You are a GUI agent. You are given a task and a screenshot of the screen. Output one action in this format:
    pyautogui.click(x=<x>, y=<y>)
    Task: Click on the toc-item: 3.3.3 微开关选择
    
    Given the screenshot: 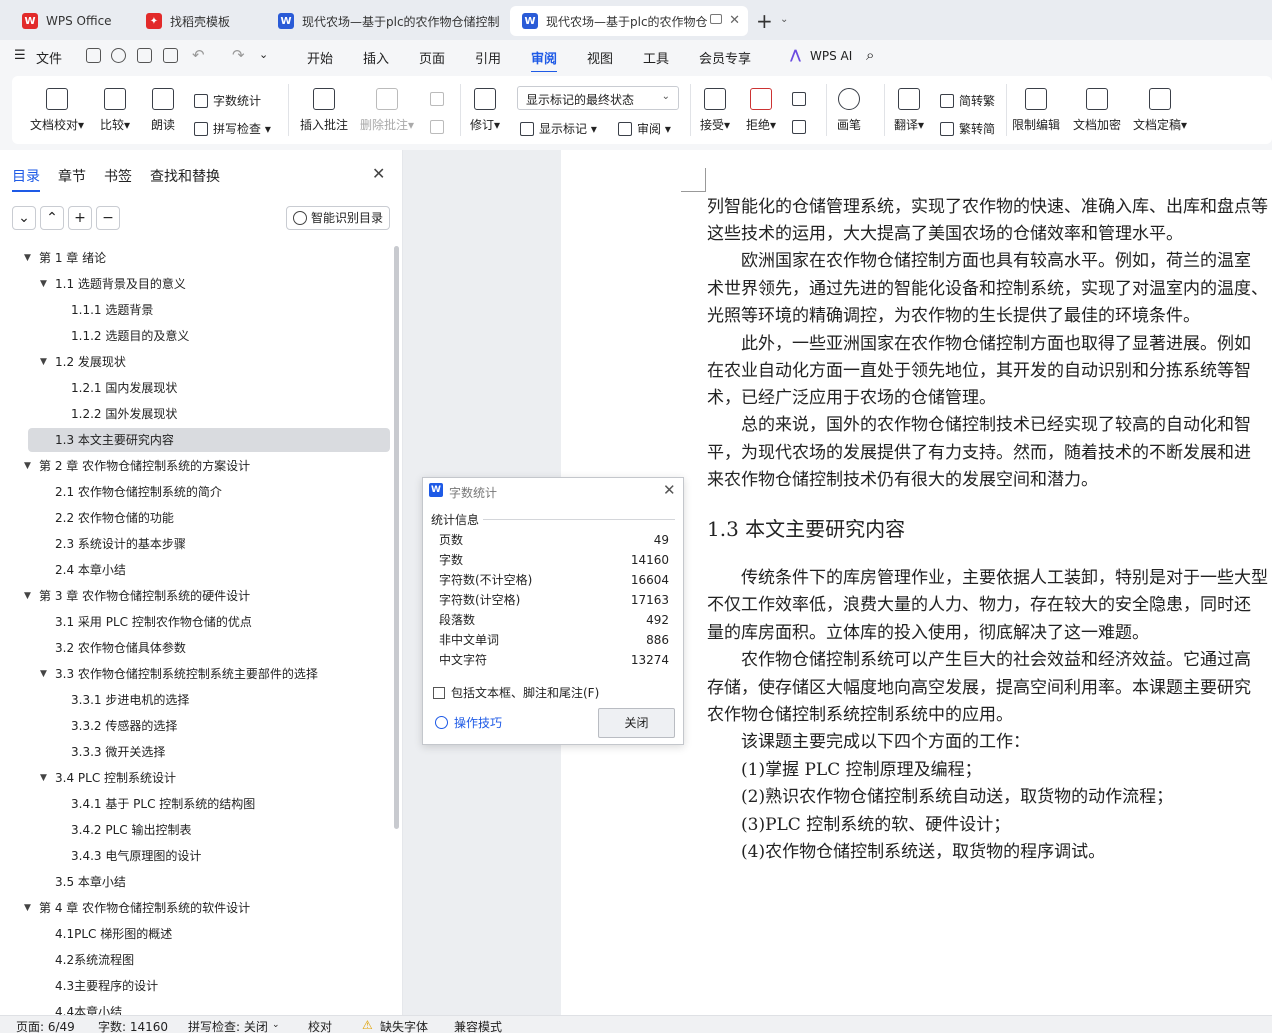 What is the action you would take?
    pyautogui.click(x=118, y=752)
    